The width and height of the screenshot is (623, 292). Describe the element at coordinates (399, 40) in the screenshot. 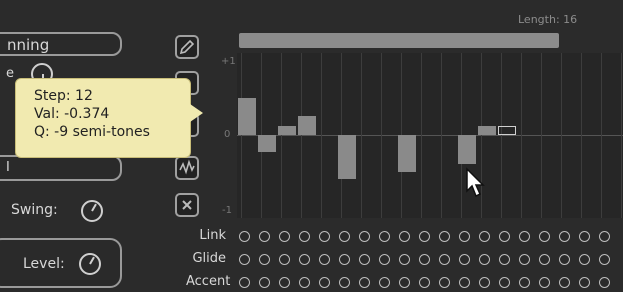

I see `length-slider` at that location.